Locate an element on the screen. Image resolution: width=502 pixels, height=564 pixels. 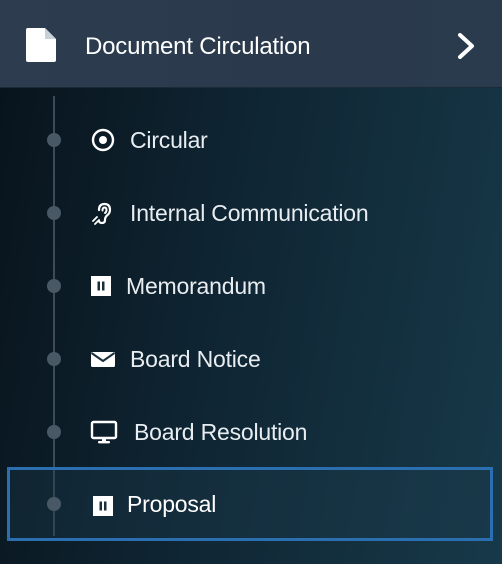
menu-item-label: Proposal is located at coordinates (172, 504).